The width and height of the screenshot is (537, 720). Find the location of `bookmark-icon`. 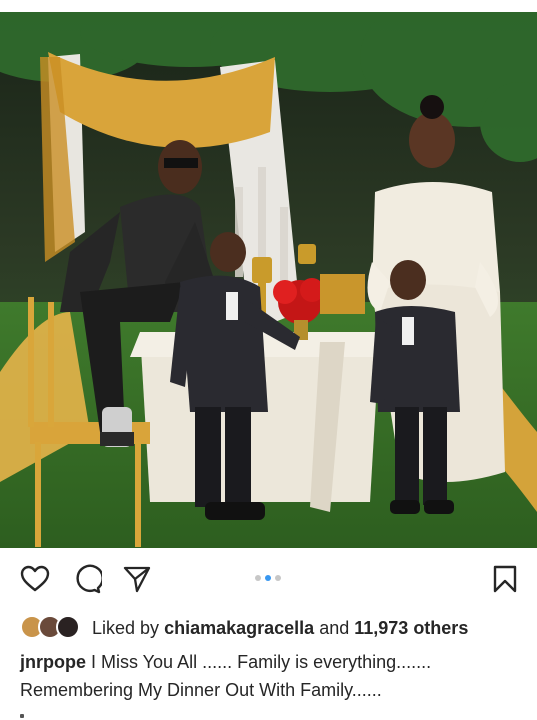

bookmark-icon is located at coordinates (505, 579).